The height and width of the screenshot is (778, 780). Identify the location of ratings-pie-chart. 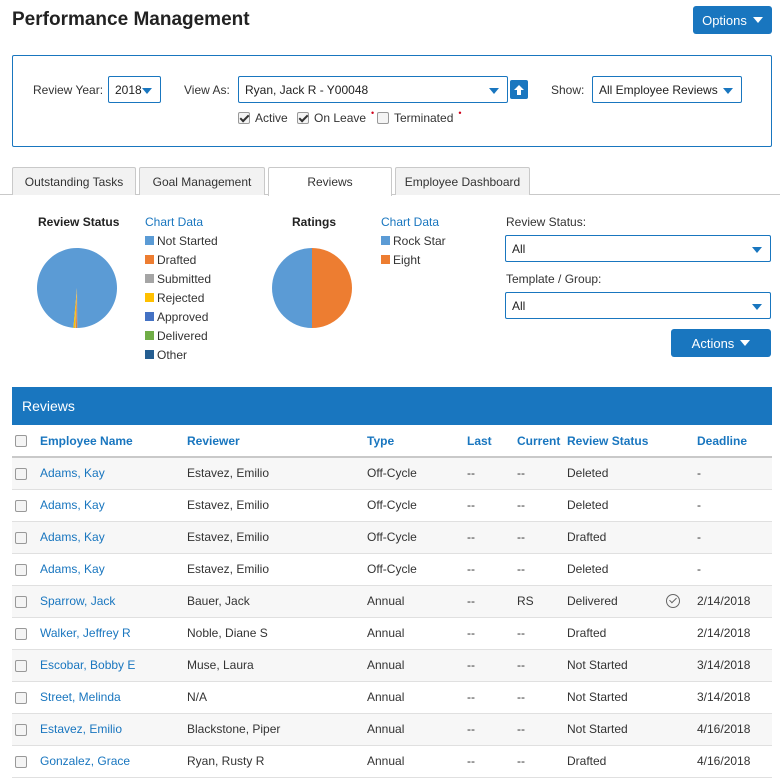
(312, 288).